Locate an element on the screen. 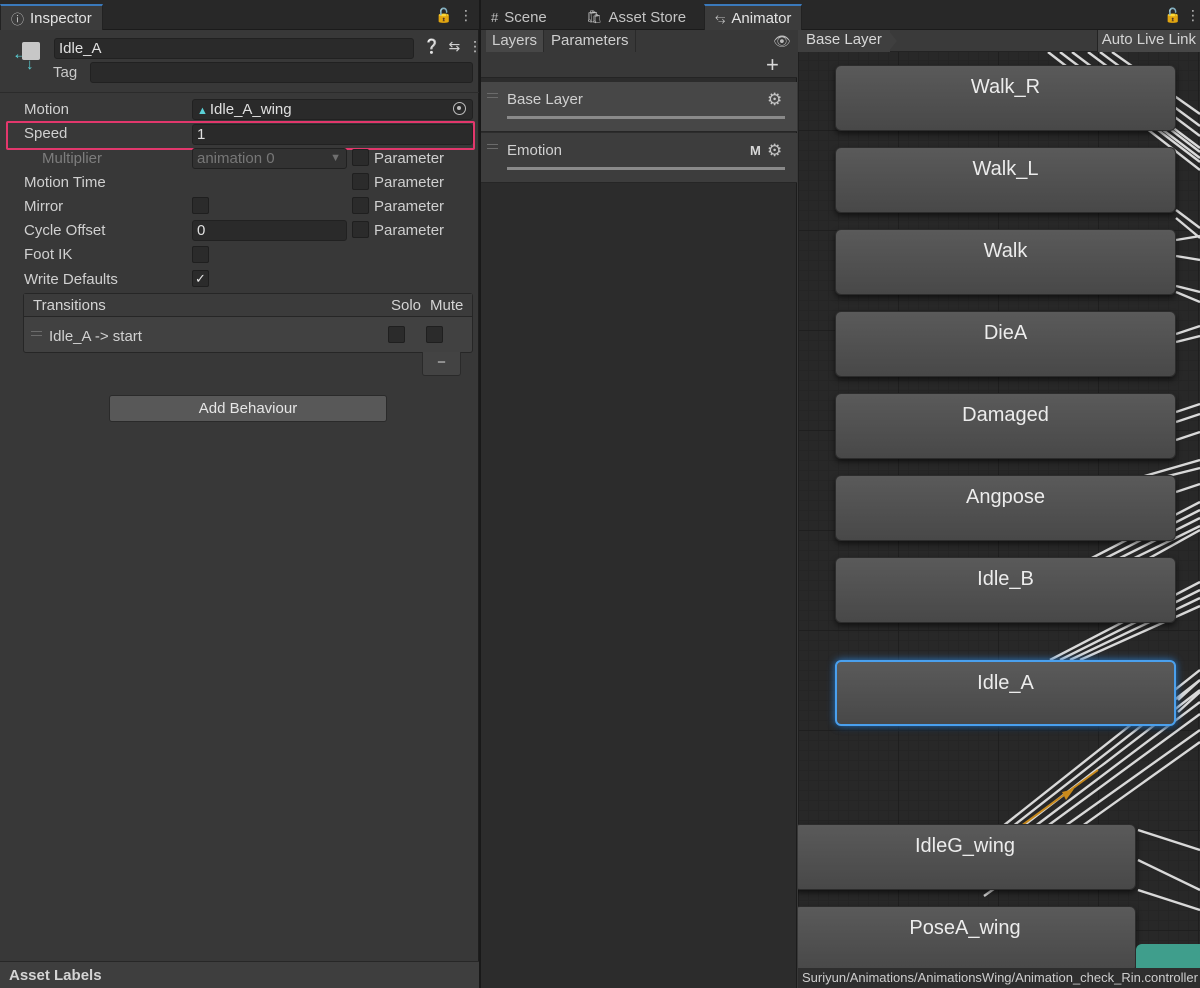  breadcrumb-arrow is located at coordinates (892, 41).